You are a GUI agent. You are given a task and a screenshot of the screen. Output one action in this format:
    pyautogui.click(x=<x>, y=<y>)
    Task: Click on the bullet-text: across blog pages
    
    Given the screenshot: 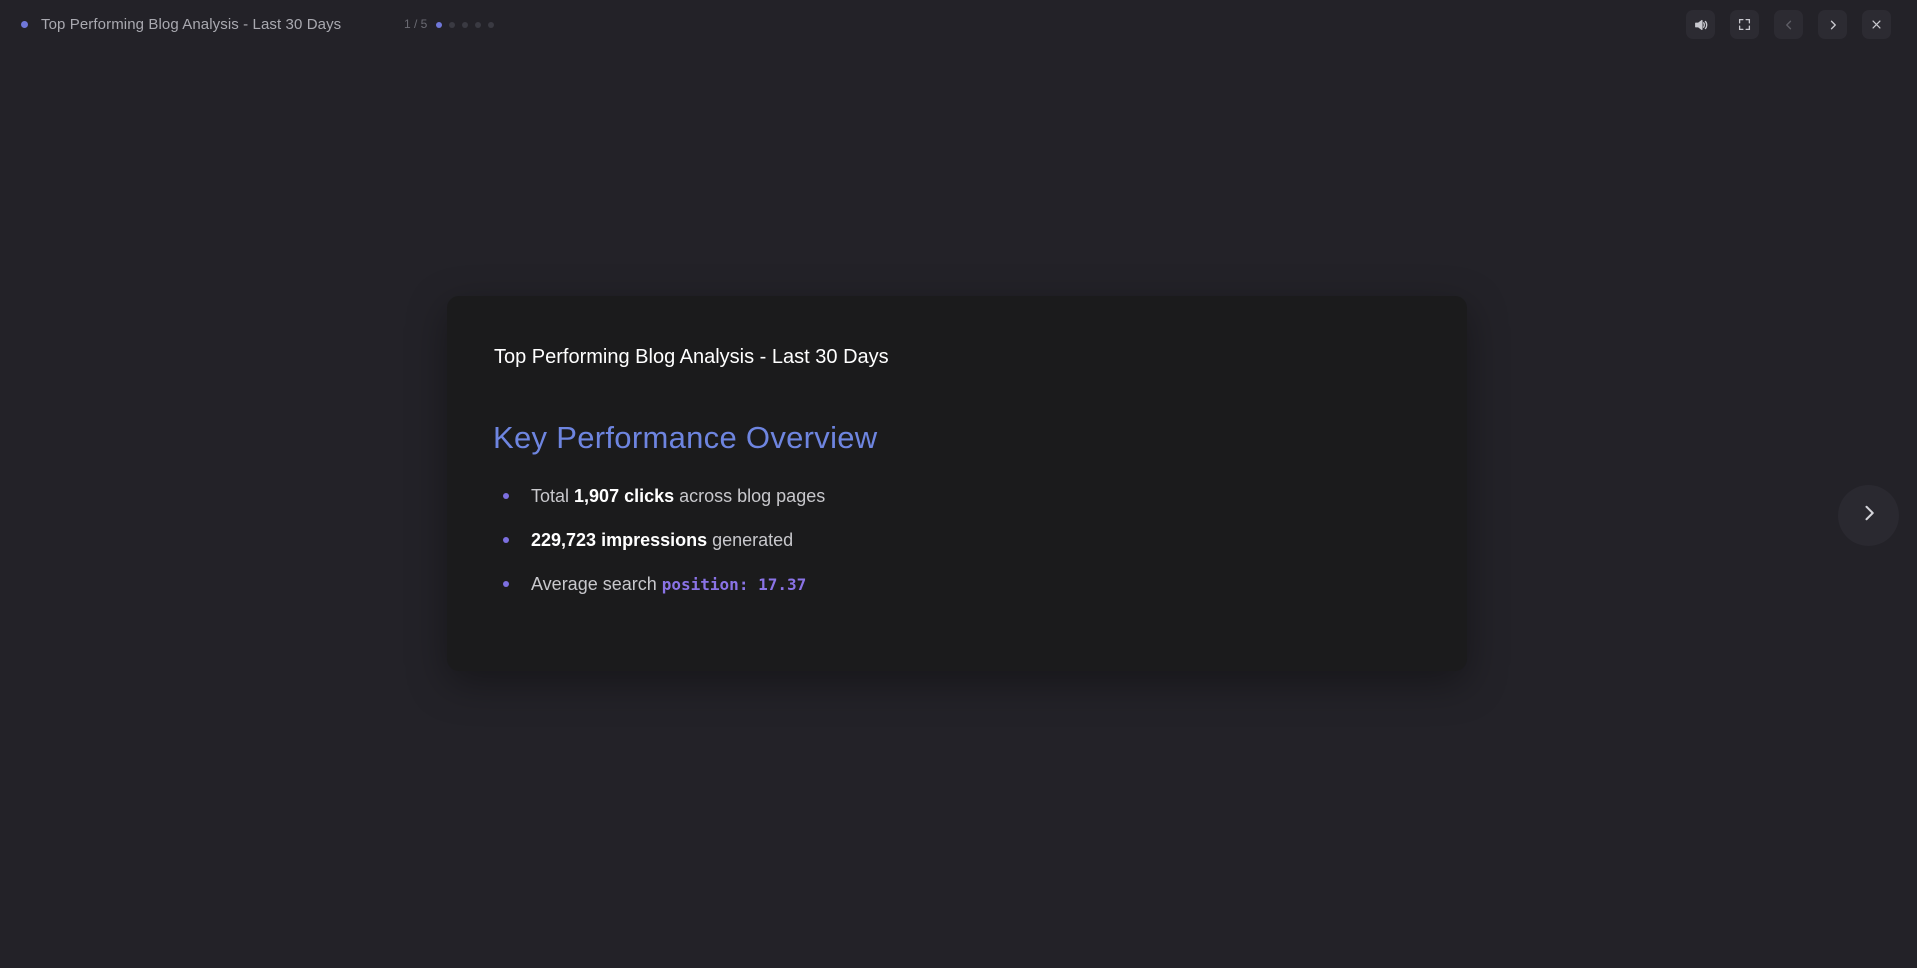 What is the action you would take?
    pyautogui.click(x=750, y=496)
    